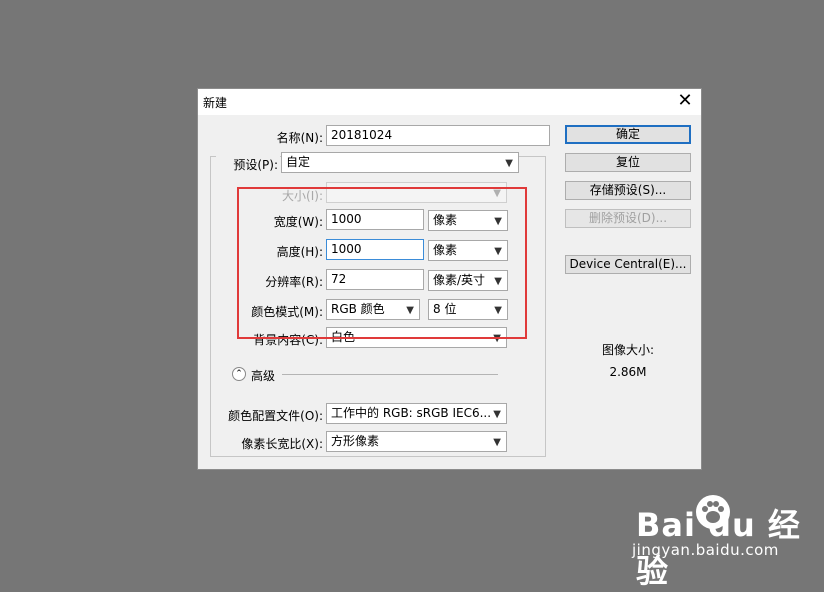  I want to click on close-icon: ✕, so click(685, 101).